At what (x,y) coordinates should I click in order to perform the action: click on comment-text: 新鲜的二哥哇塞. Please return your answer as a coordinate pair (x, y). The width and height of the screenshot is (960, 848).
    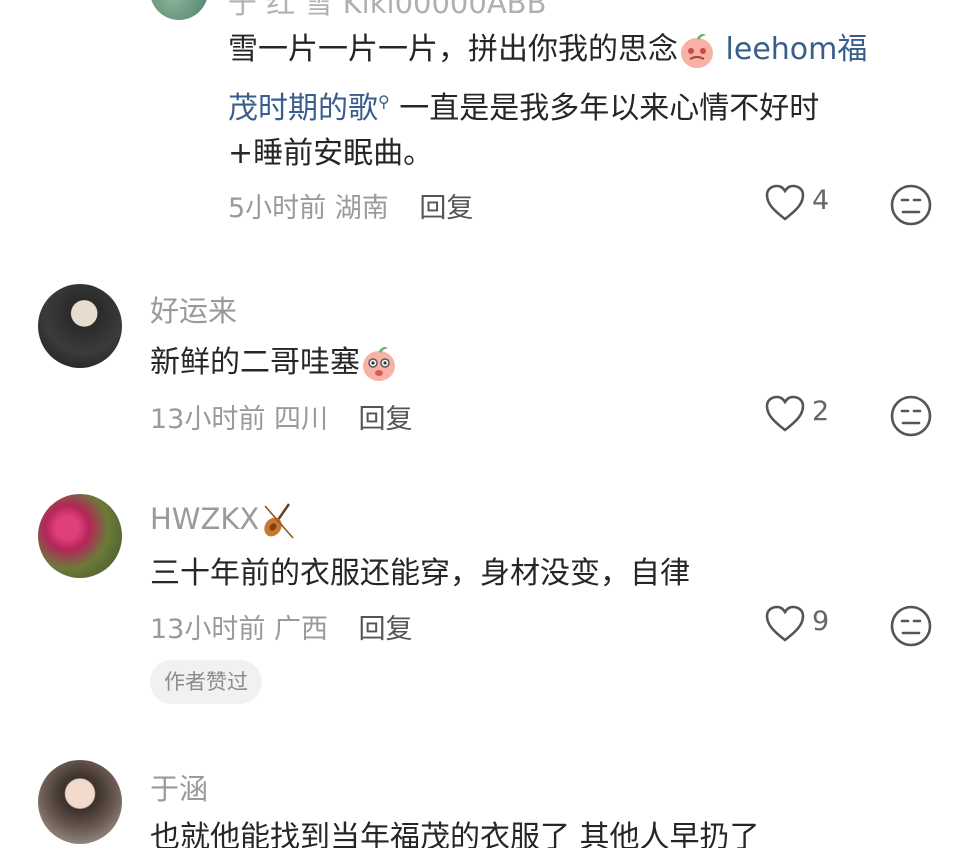
    Looking at the image, I should click on (274, 363).